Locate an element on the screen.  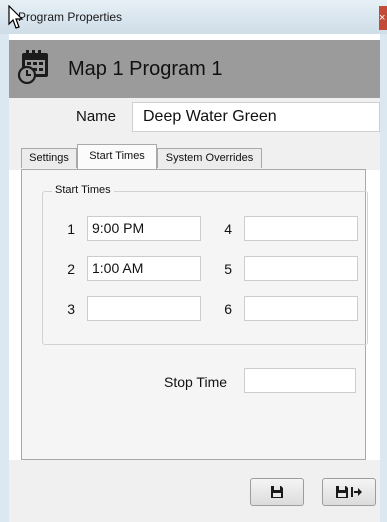
title-bar: Program Properties × is located at coordinates (193, 17).